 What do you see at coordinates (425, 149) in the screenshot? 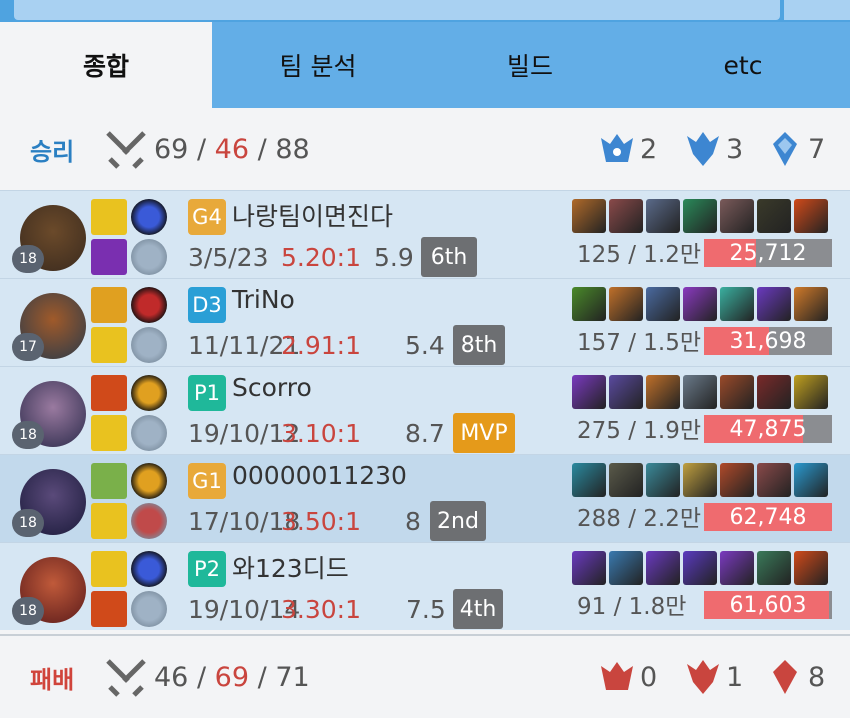
I see `win-team-header: 승리 69 / 46 / 88 2 3 7` at bounding box center [425, 149].